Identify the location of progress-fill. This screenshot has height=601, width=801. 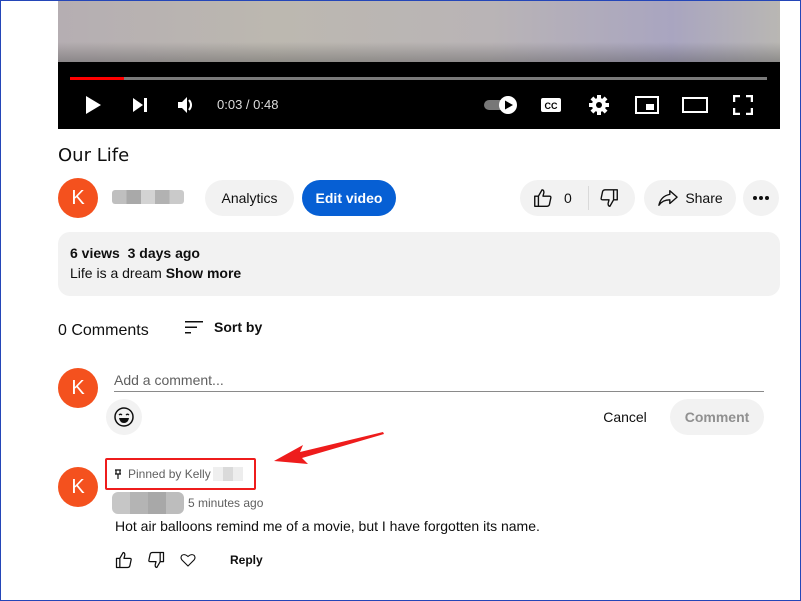
(97, 78).